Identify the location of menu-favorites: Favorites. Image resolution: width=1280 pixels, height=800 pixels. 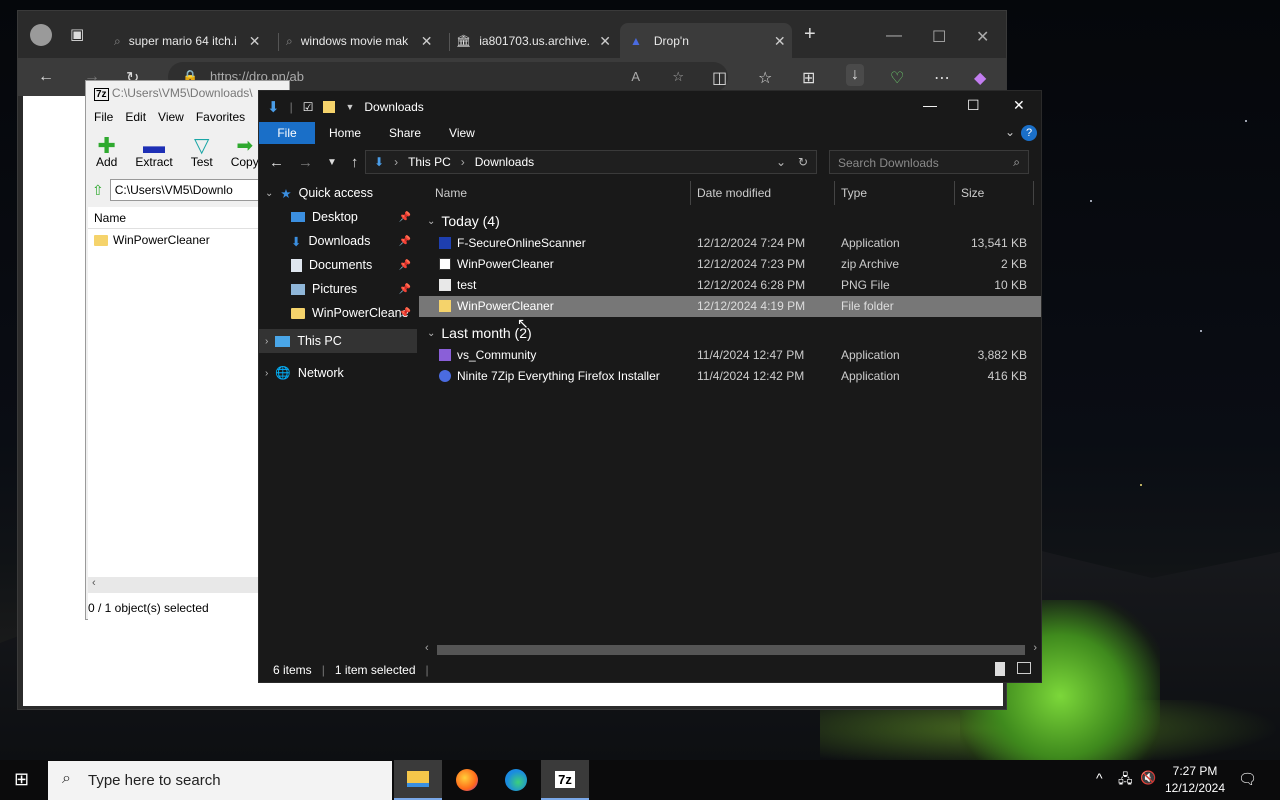
(220, 118).